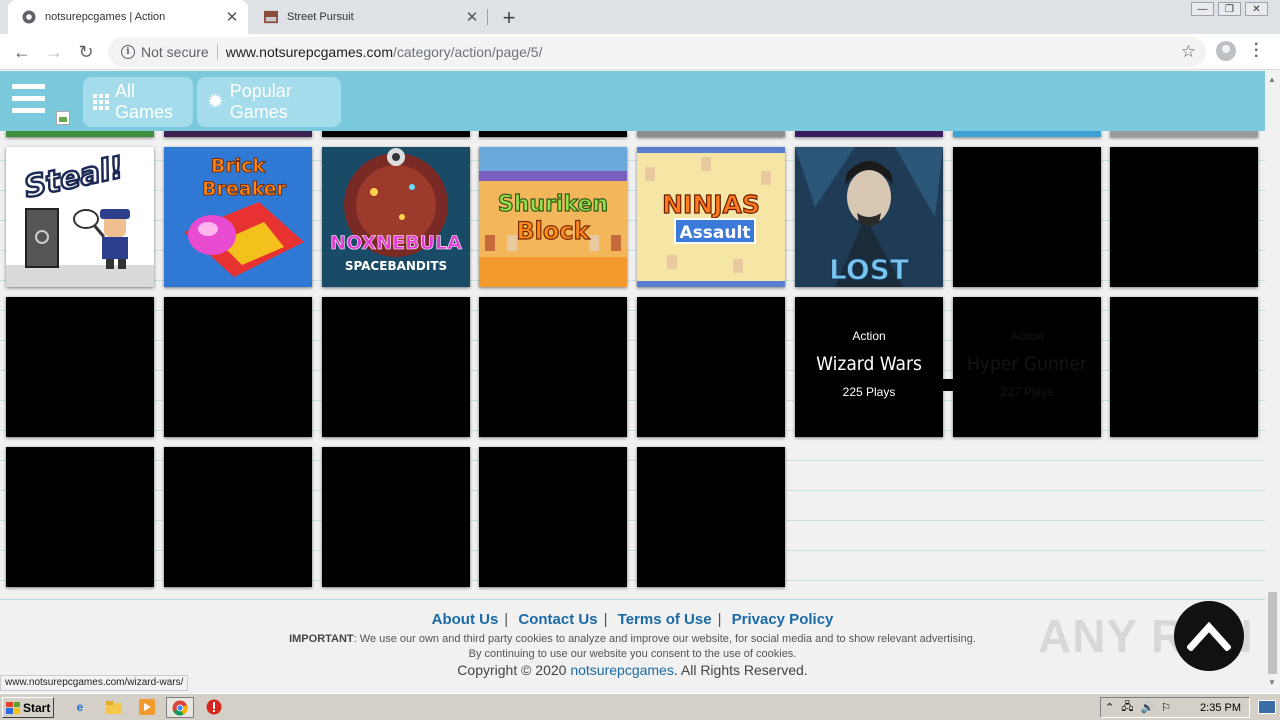 The width and height of the screenshot is (1280, 720). I want to click on game-category: Action, so click(1027, 336).